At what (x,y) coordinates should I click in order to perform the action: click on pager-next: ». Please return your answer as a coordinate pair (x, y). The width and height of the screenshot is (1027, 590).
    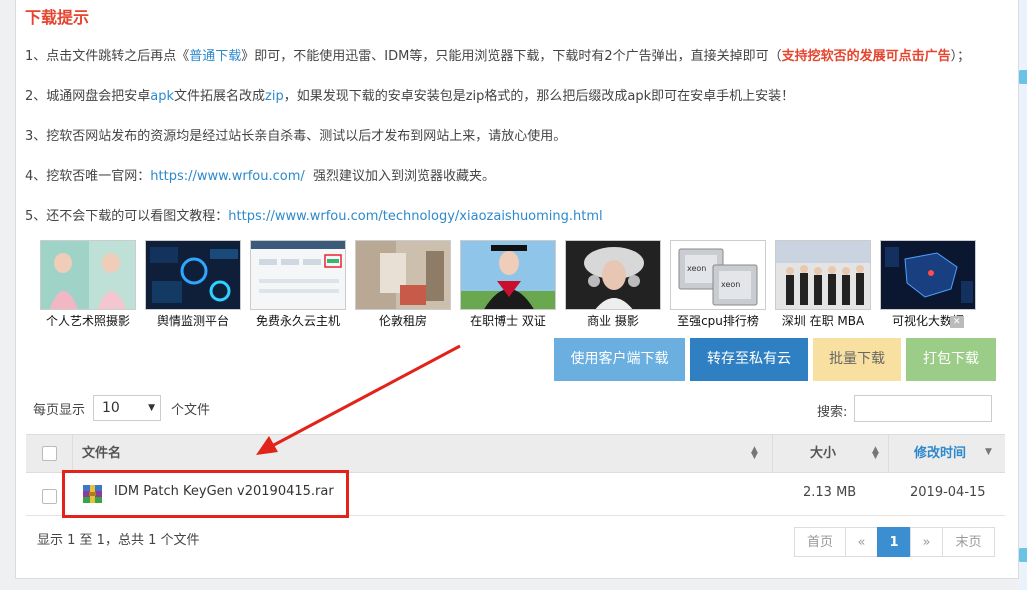
    Looking at the image, I should click on (926, 542).